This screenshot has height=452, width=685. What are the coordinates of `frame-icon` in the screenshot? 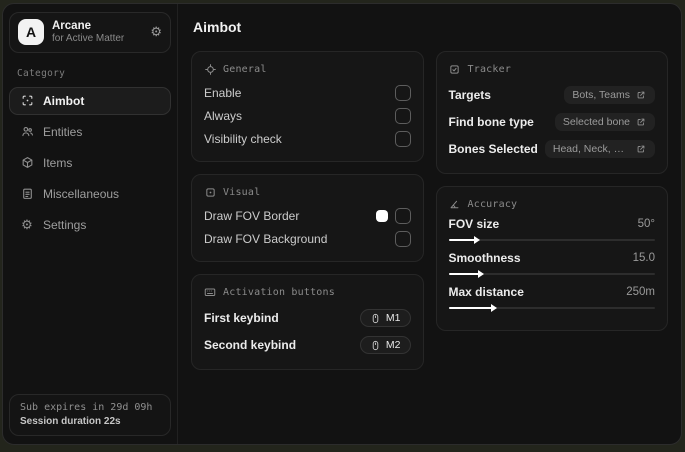 It's located at (210, 192).